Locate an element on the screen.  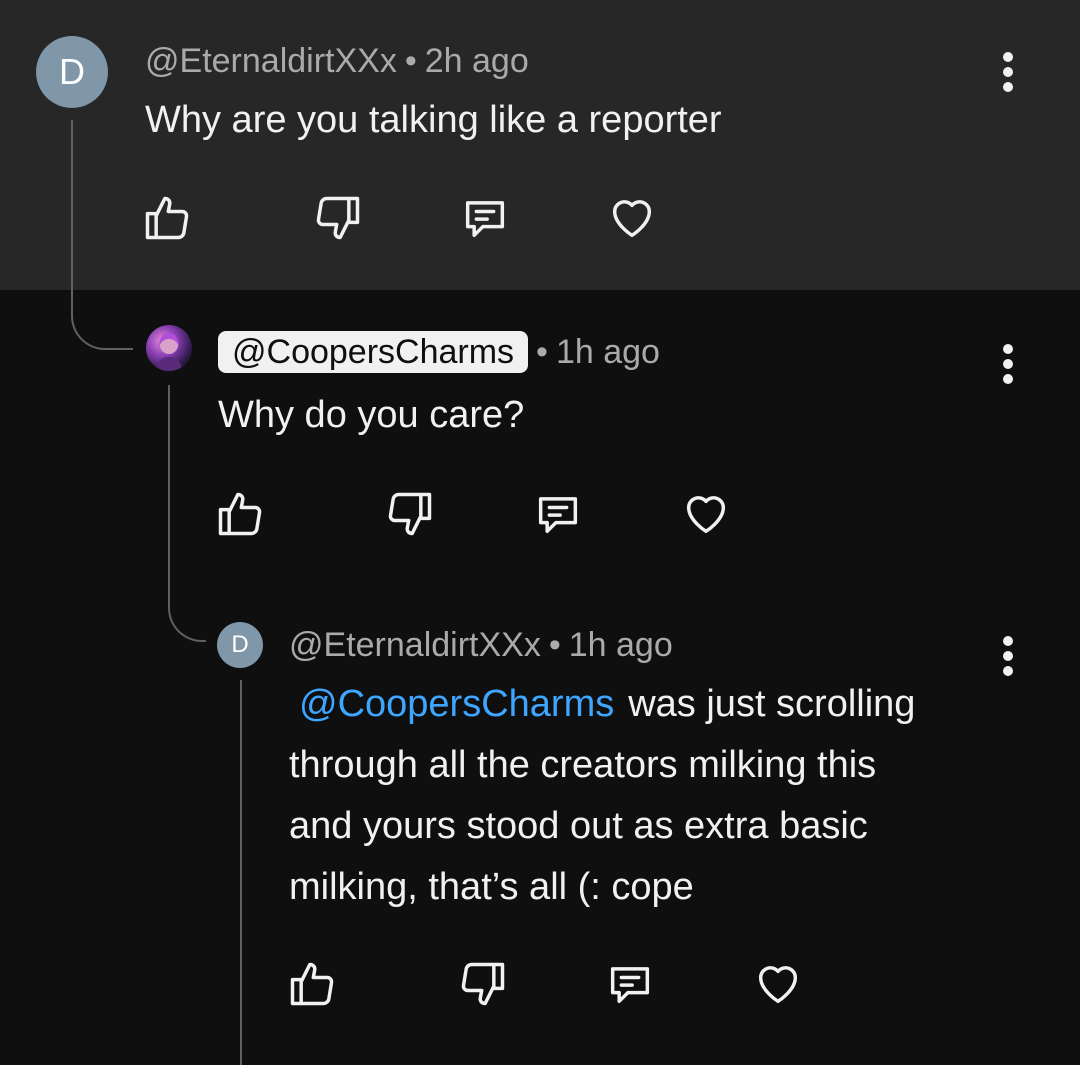
mention-link: @CoopersCharms is located at coordinates (456, 704).